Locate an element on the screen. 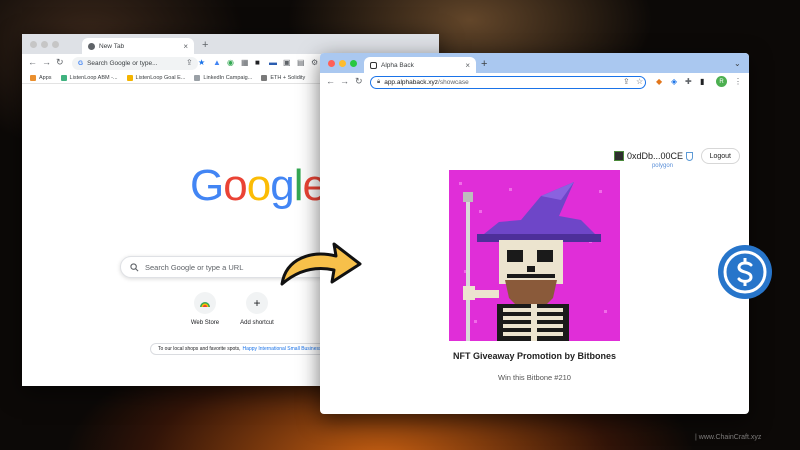  extension-badge-icon: ■ is located at coordinates (257, 62).